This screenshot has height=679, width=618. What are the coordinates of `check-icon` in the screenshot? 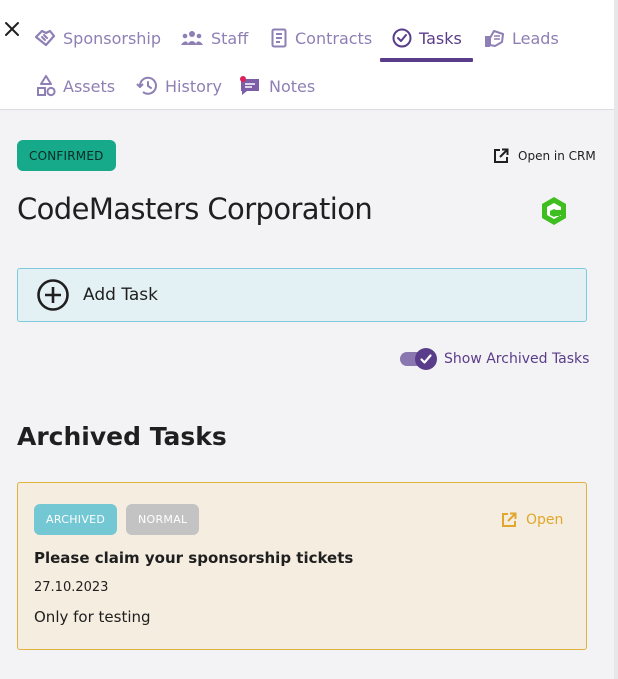 It's located at (426, 359).